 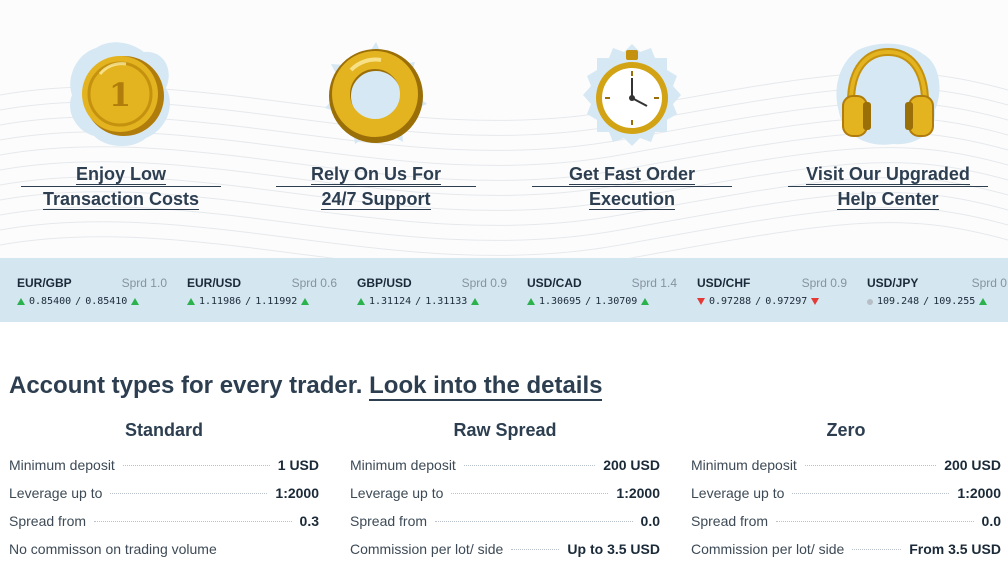 What do you see at coordinates (376, 199) in the screenshot?
I see `feature-title-line2: 24/7 Support` at bounding box center [376, 199].